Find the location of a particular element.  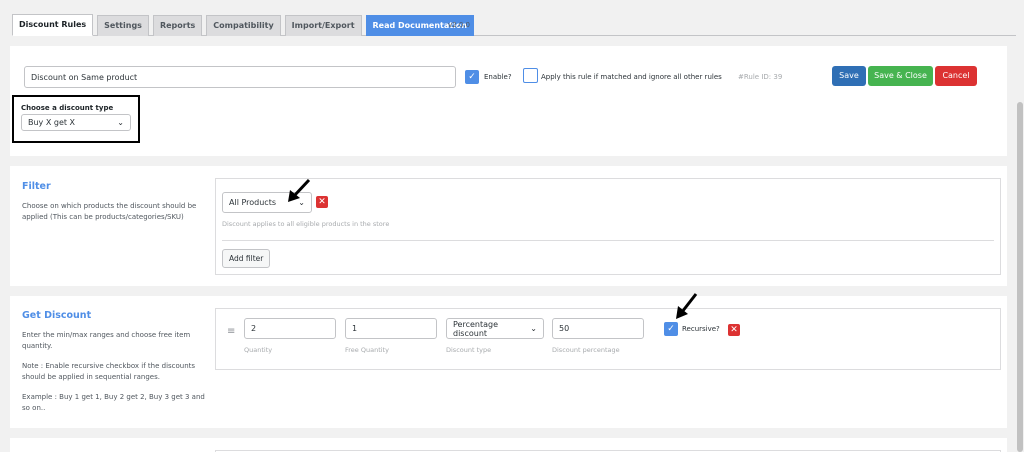

save-close-button: Save & Close is located at coordinates (900, 76).